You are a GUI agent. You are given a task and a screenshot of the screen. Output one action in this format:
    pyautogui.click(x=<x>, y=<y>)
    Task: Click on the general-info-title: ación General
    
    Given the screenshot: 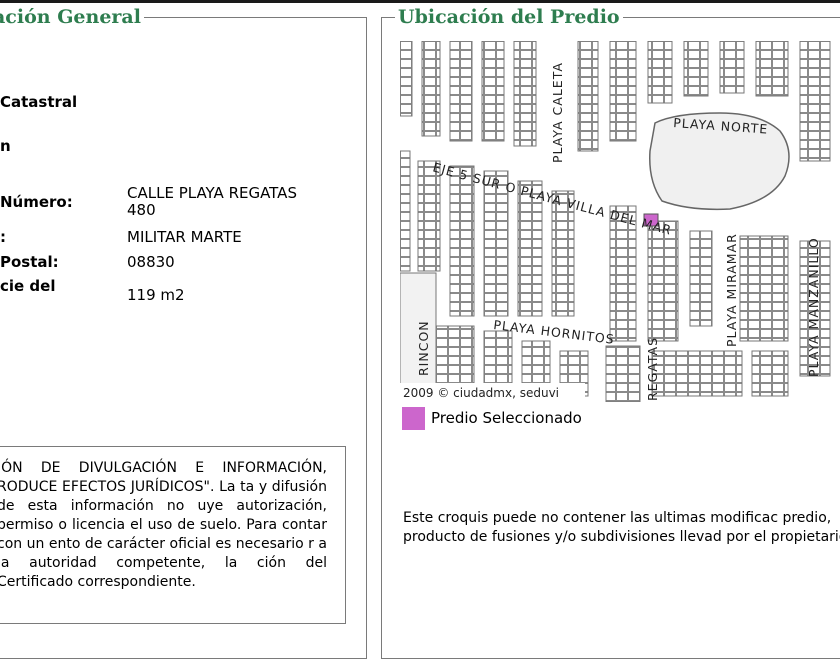 What is the action you would take?
    pyautogui.click(x=72, y=17)
    